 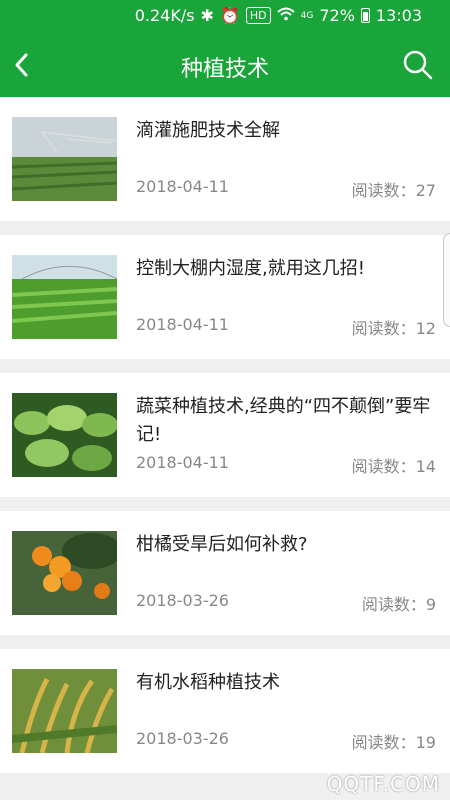 I want to click on status-bar: 0.24K/s ✱ ⏰ HD 4G 72% 13:03, so click(x=225, y=16).